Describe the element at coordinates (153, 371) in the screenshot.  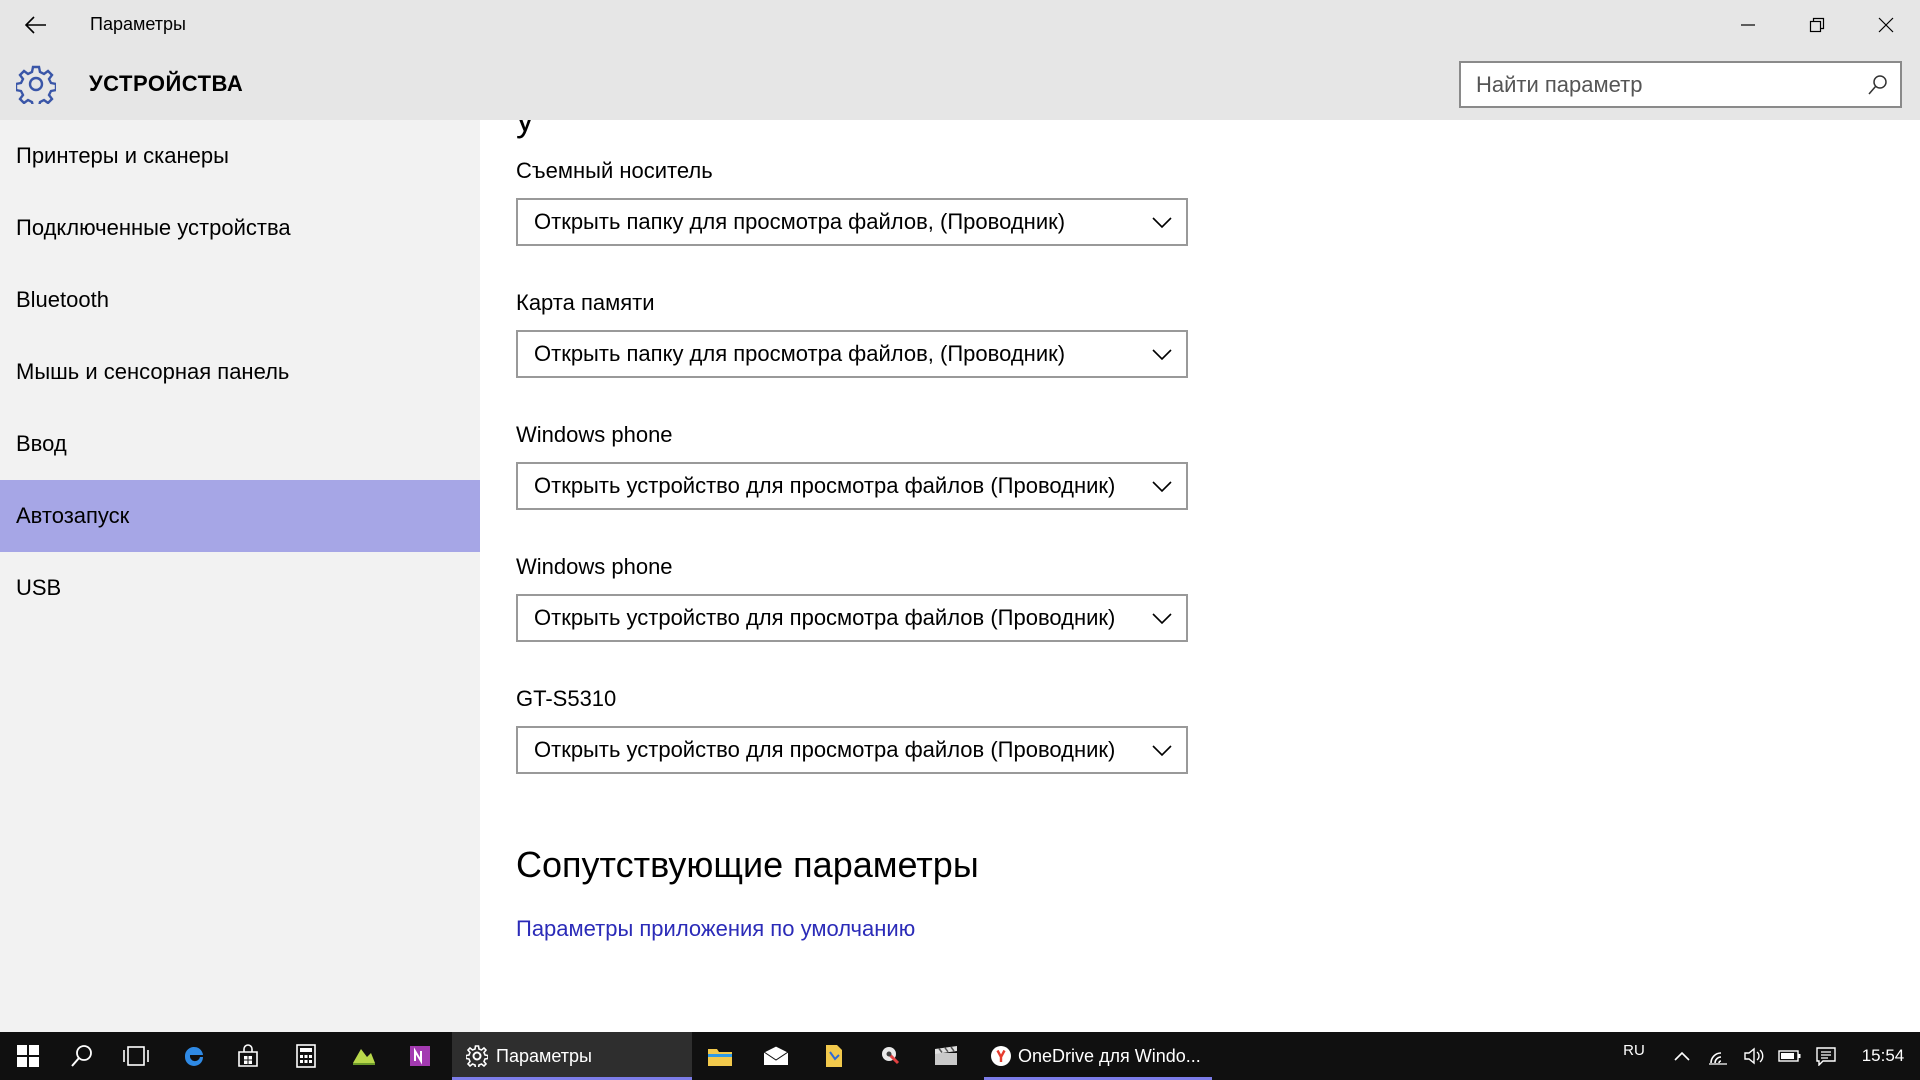
I see `sidebar-item-label: Мышь и сенсорная панель` at that location.